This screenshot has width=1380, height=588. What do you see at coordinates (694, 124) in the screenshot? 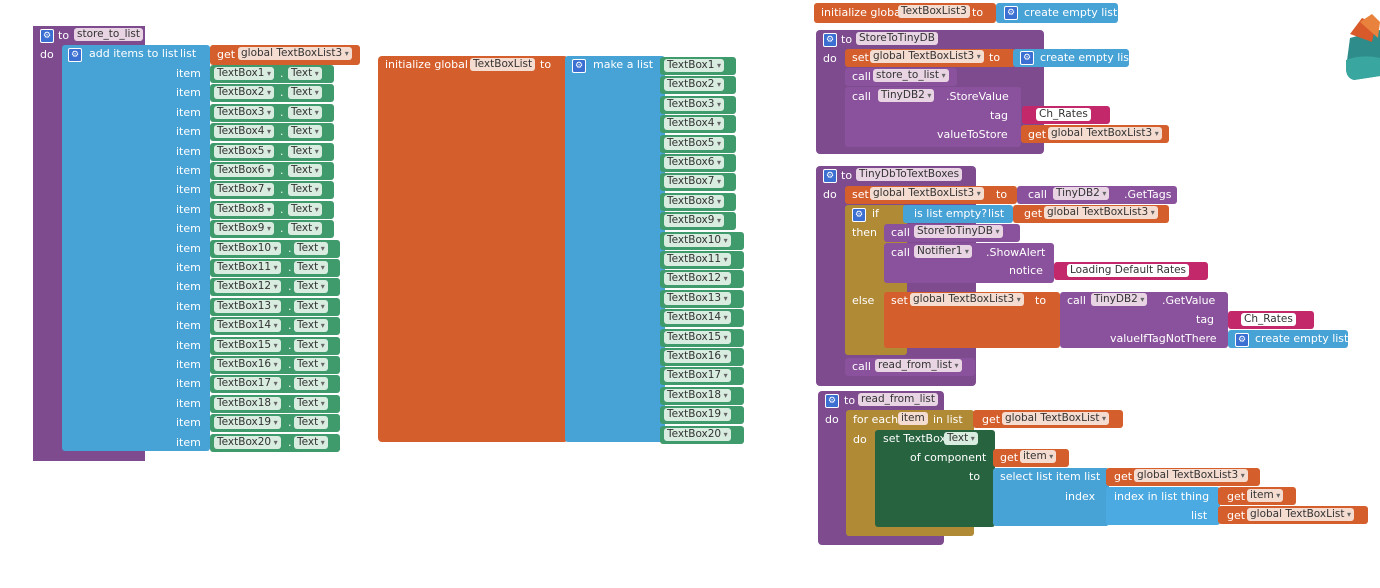
I see `component-dropdown: TextBox4` at bounding box center [694, 124].